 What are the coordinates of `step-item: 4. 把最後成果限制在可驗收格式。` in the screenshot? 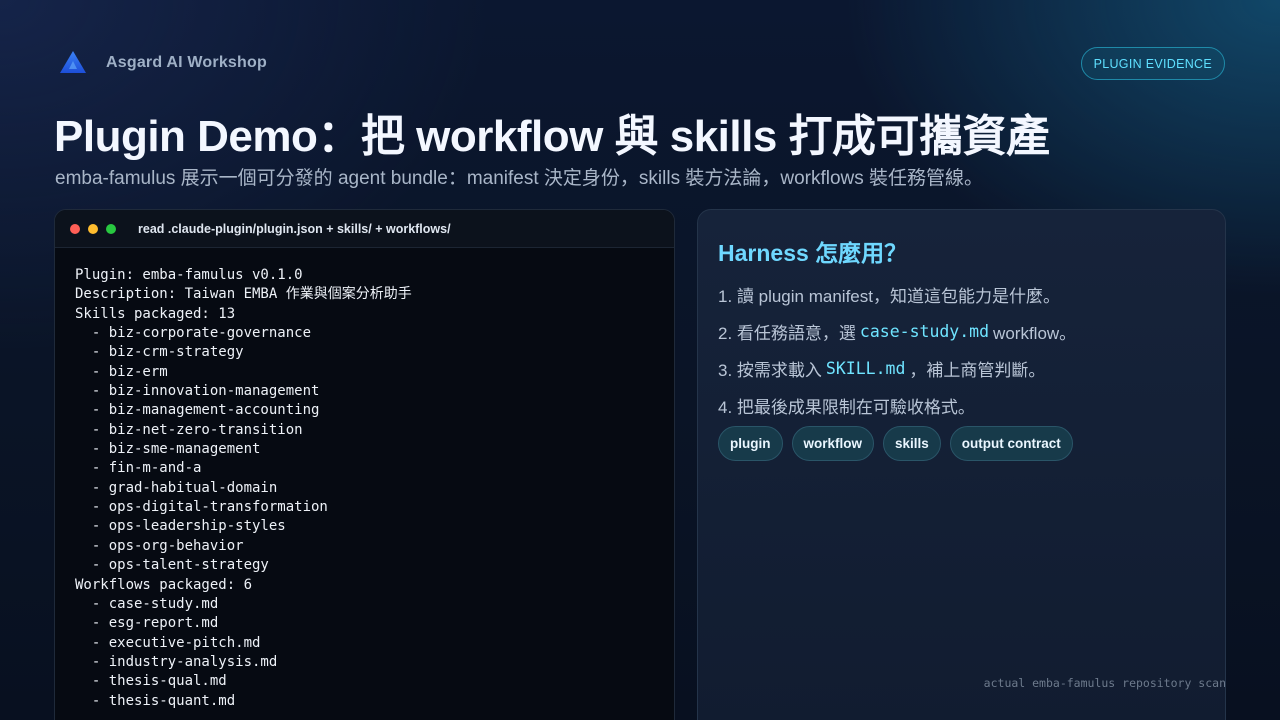 It's located at (968, 405).